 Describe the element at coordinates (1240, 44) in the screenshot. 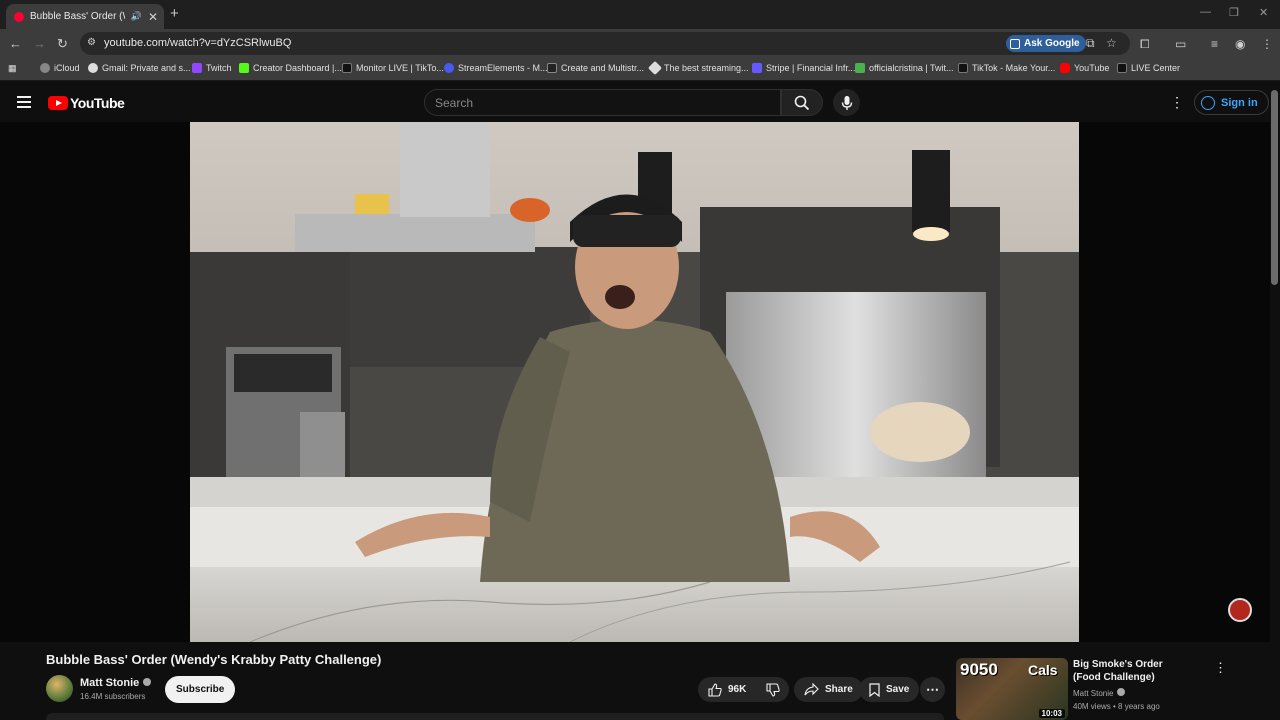

I see `profile-icon: ◉` at that location.